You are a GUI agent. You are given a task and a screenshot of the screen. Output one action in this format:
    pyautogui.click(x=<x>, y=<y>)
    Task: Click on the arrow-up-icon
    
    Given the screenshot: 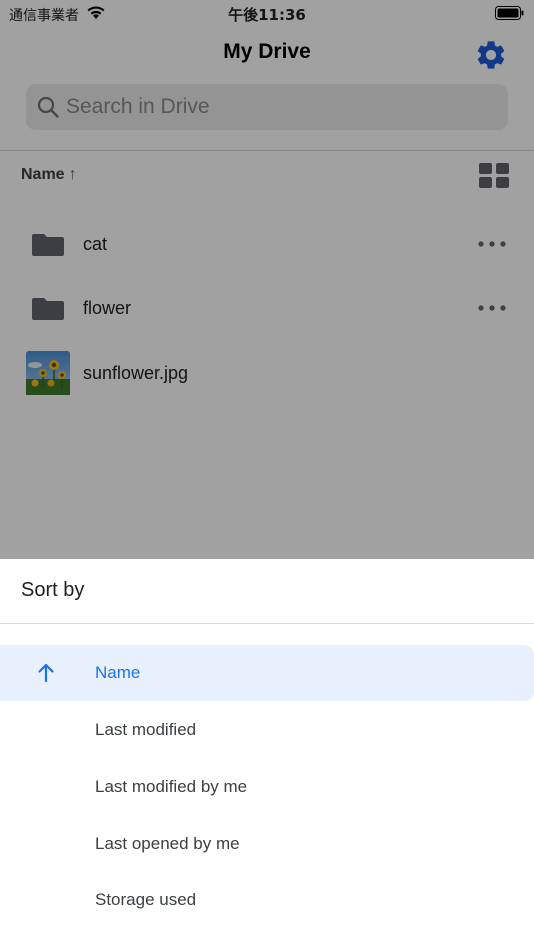 What is the action you would take?
    pyautogui.click(x=46, y=673)
    